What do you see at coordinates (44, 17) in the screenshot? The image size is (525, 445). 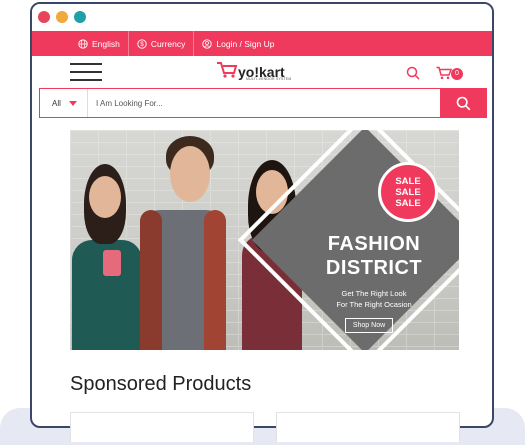 I see `close-window-dot` at bounding box center [44, 17].